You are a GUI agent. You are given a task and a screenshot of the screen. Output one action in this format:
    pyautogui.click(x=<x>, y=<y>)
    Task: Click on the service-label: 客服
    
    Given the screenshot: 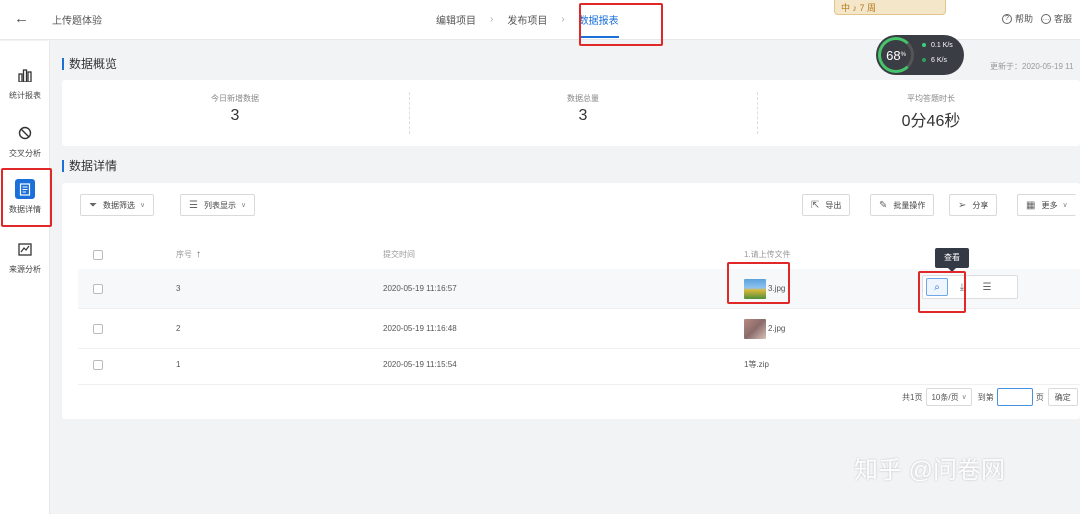 What is the action you would take?
    pyautogui.click(x=1062, y=19)
    